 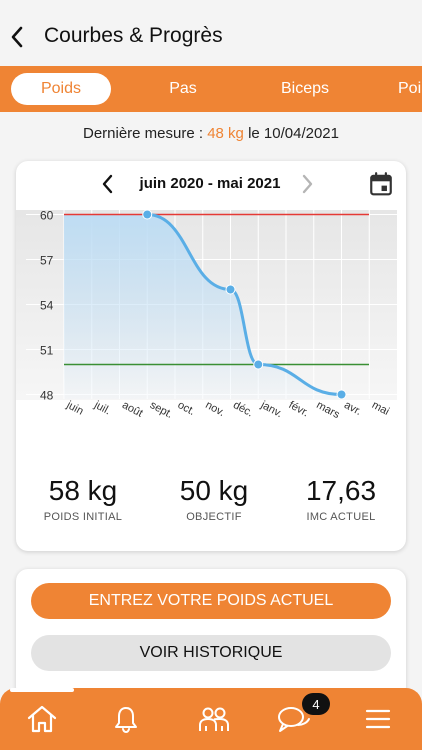 I want to click on period-label: juin 2020 - mai 2021, so click(x=210, y=183).